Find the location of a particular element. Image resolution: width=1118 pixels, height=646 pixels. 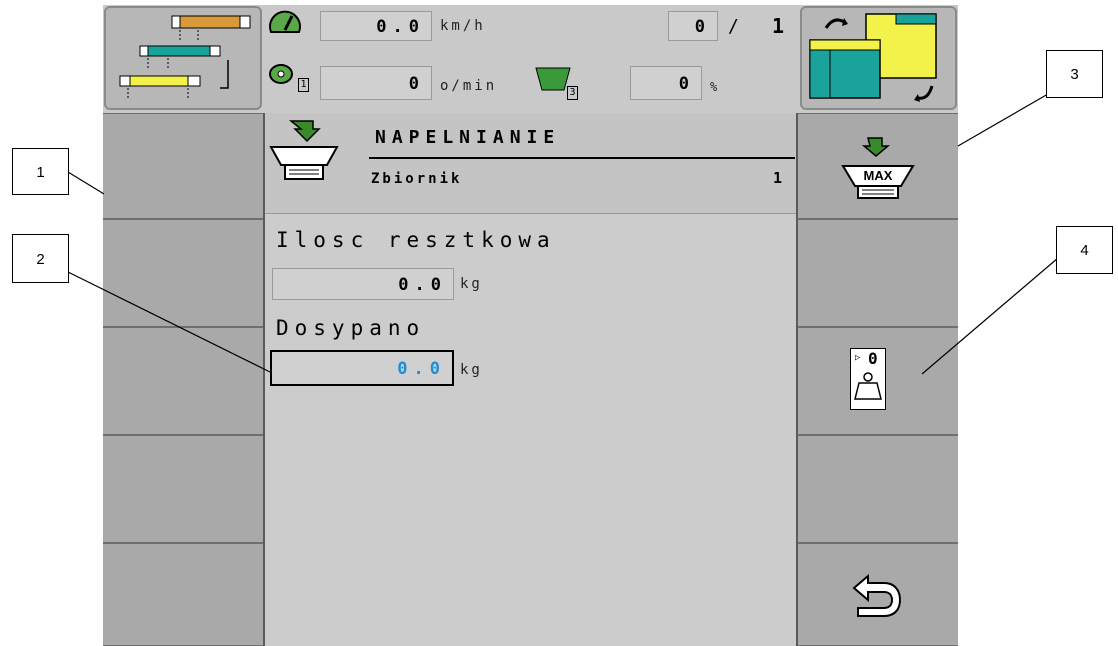

callout-2: 2 is located at coordinates (40, 258).